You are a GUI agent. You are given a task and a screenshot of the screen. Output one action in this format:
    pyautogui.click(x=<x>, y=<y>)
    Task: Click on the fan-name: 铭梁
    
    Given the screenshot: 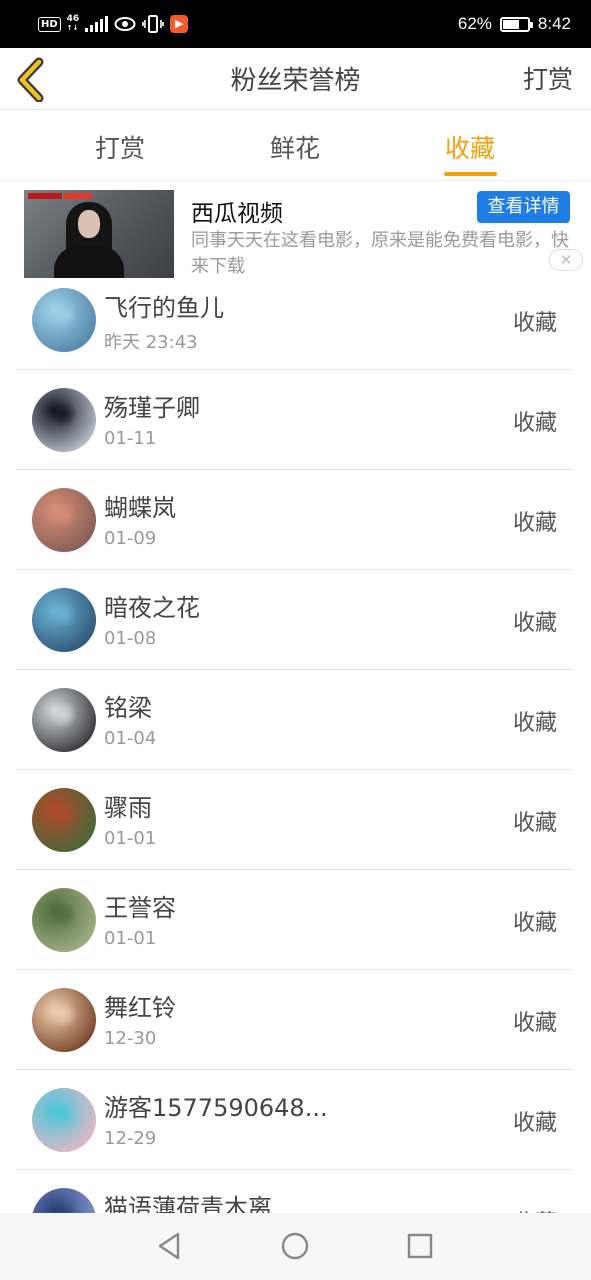 What is the action you would take?
    pyautogui.click(x=128, y=708)
    